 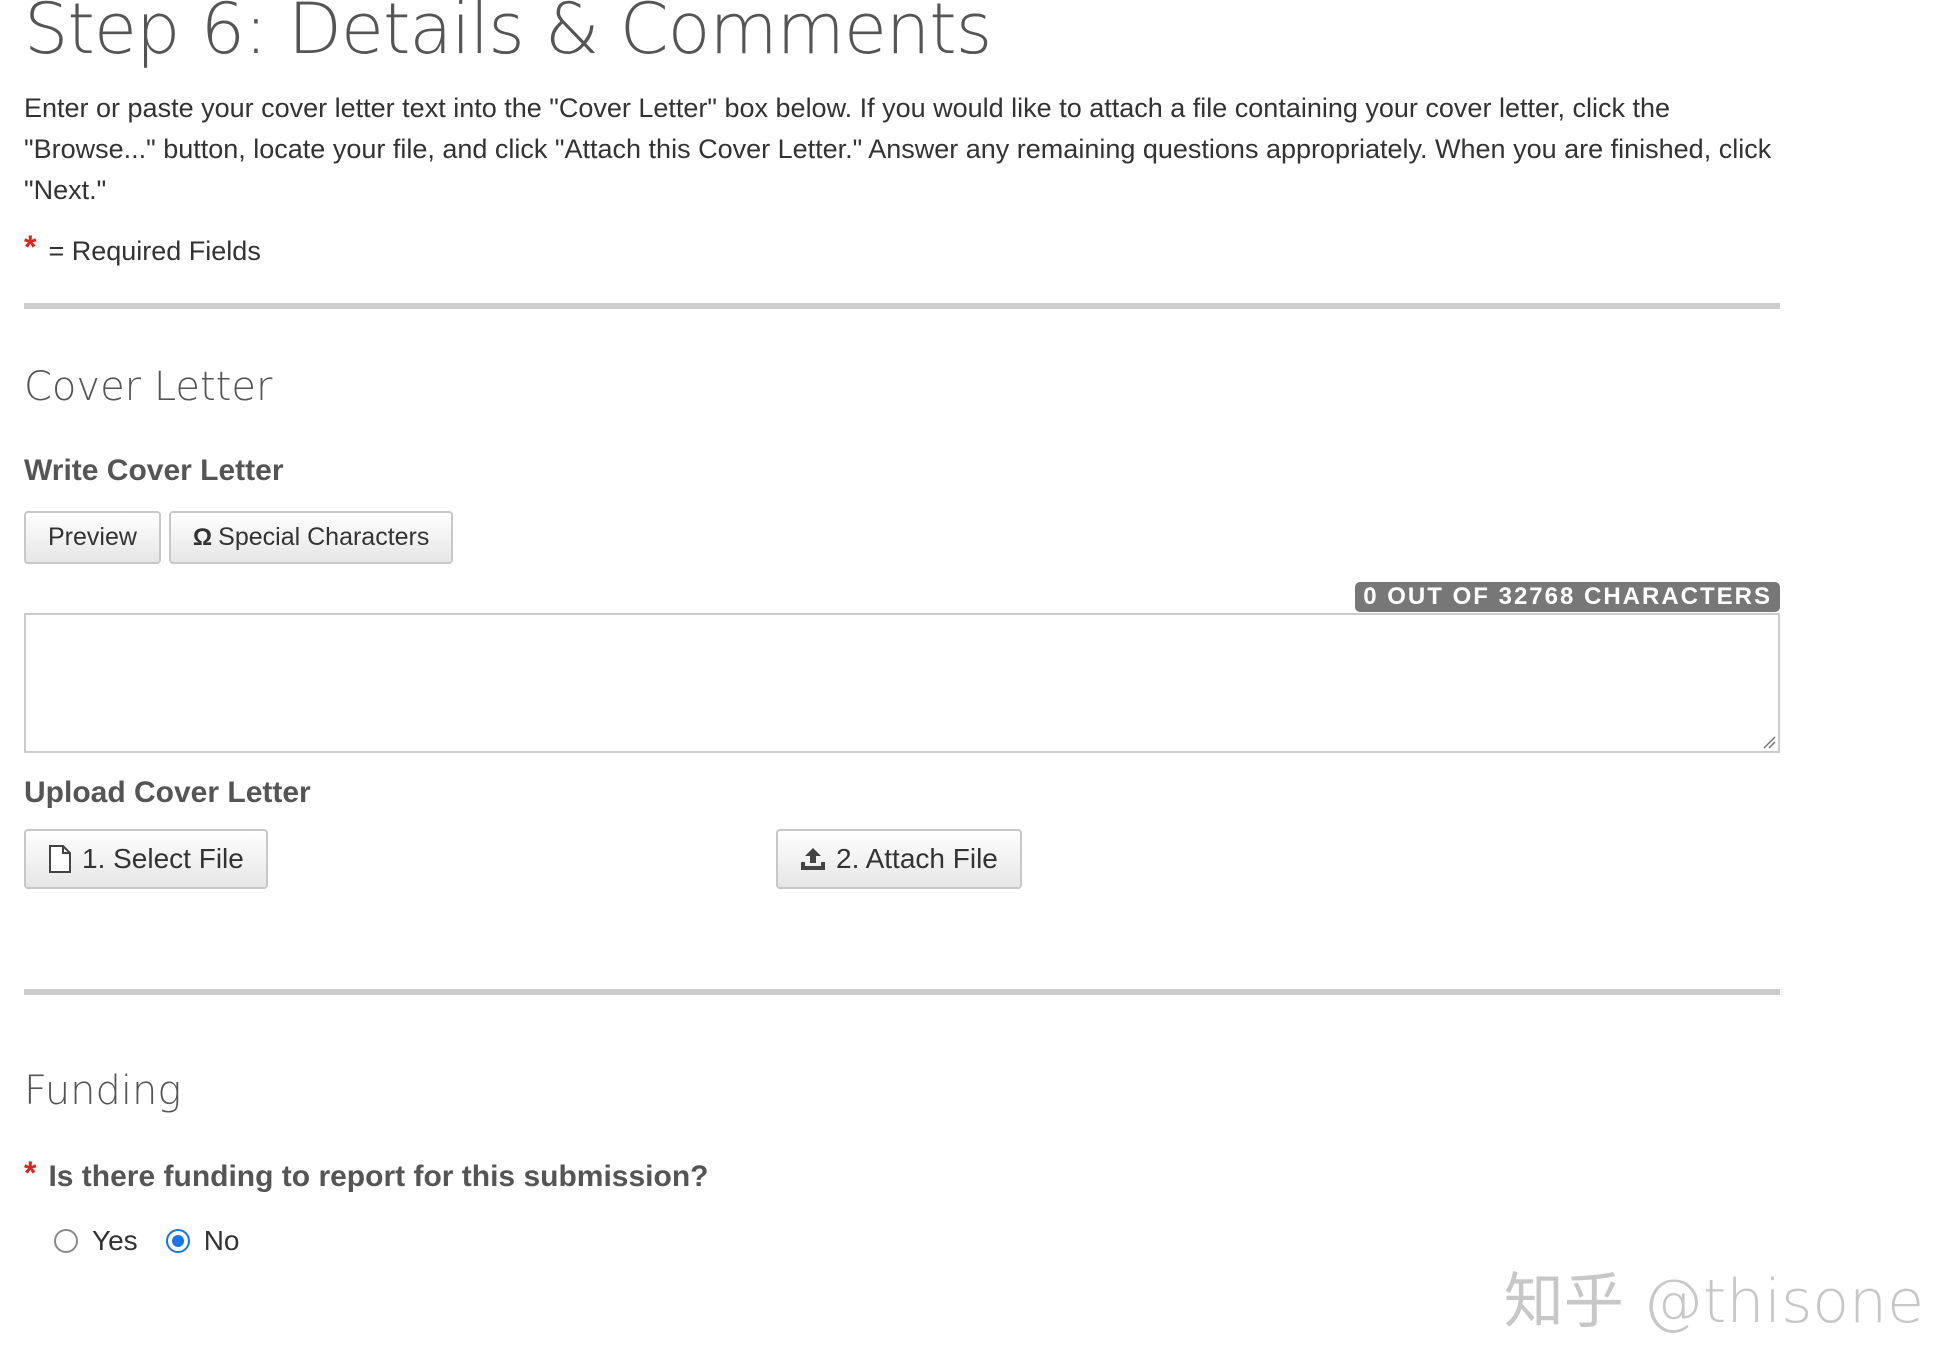 I want to click on required-legend: * = Required Fields, so click(x=902, y=249).